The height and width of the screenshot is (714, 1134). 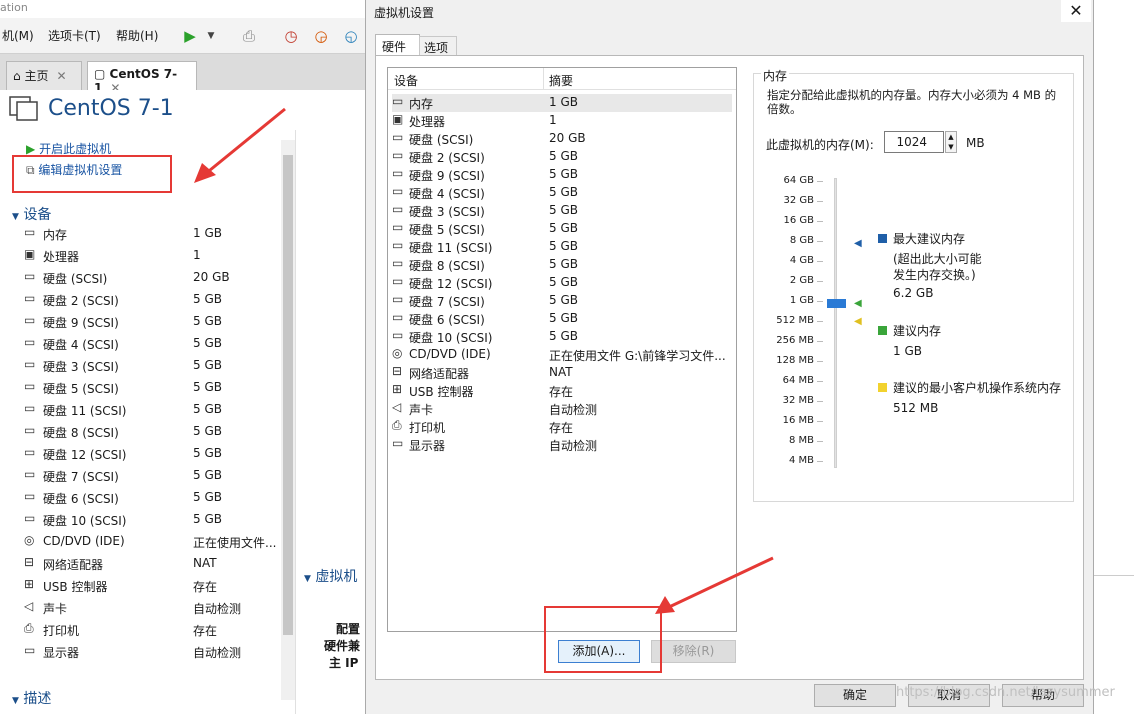 I want to click on menu-help: 帮助(H), so click(x=137, y=35).